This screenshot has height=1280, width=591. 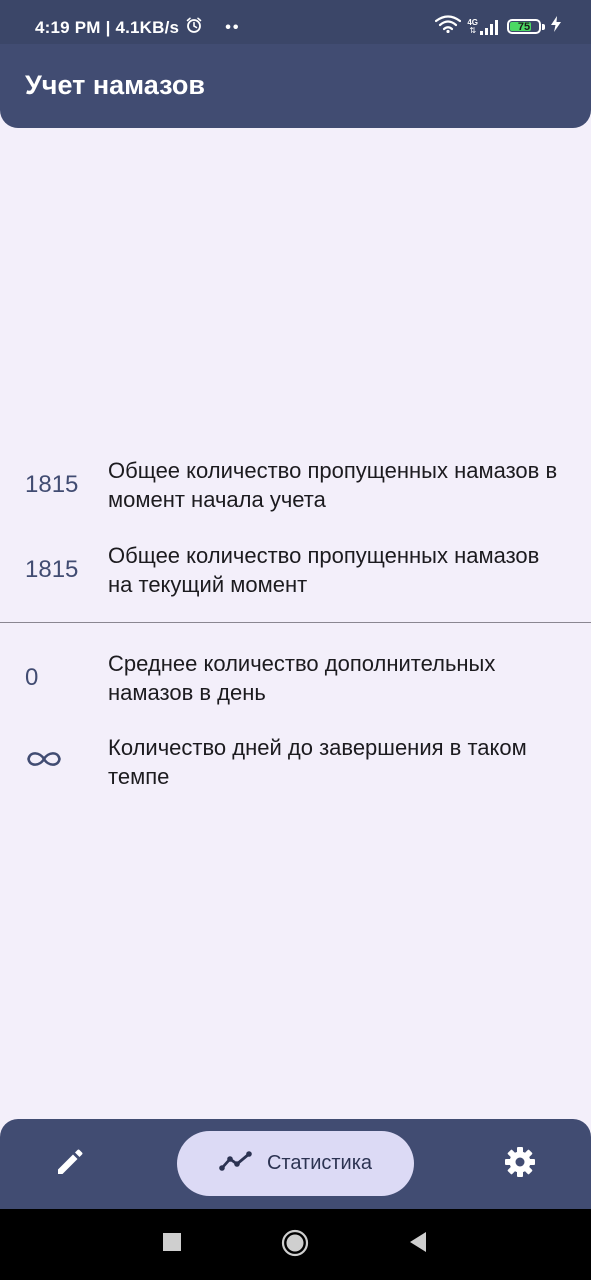 I want to click on alarm-icon, so click(x=194, y=27).